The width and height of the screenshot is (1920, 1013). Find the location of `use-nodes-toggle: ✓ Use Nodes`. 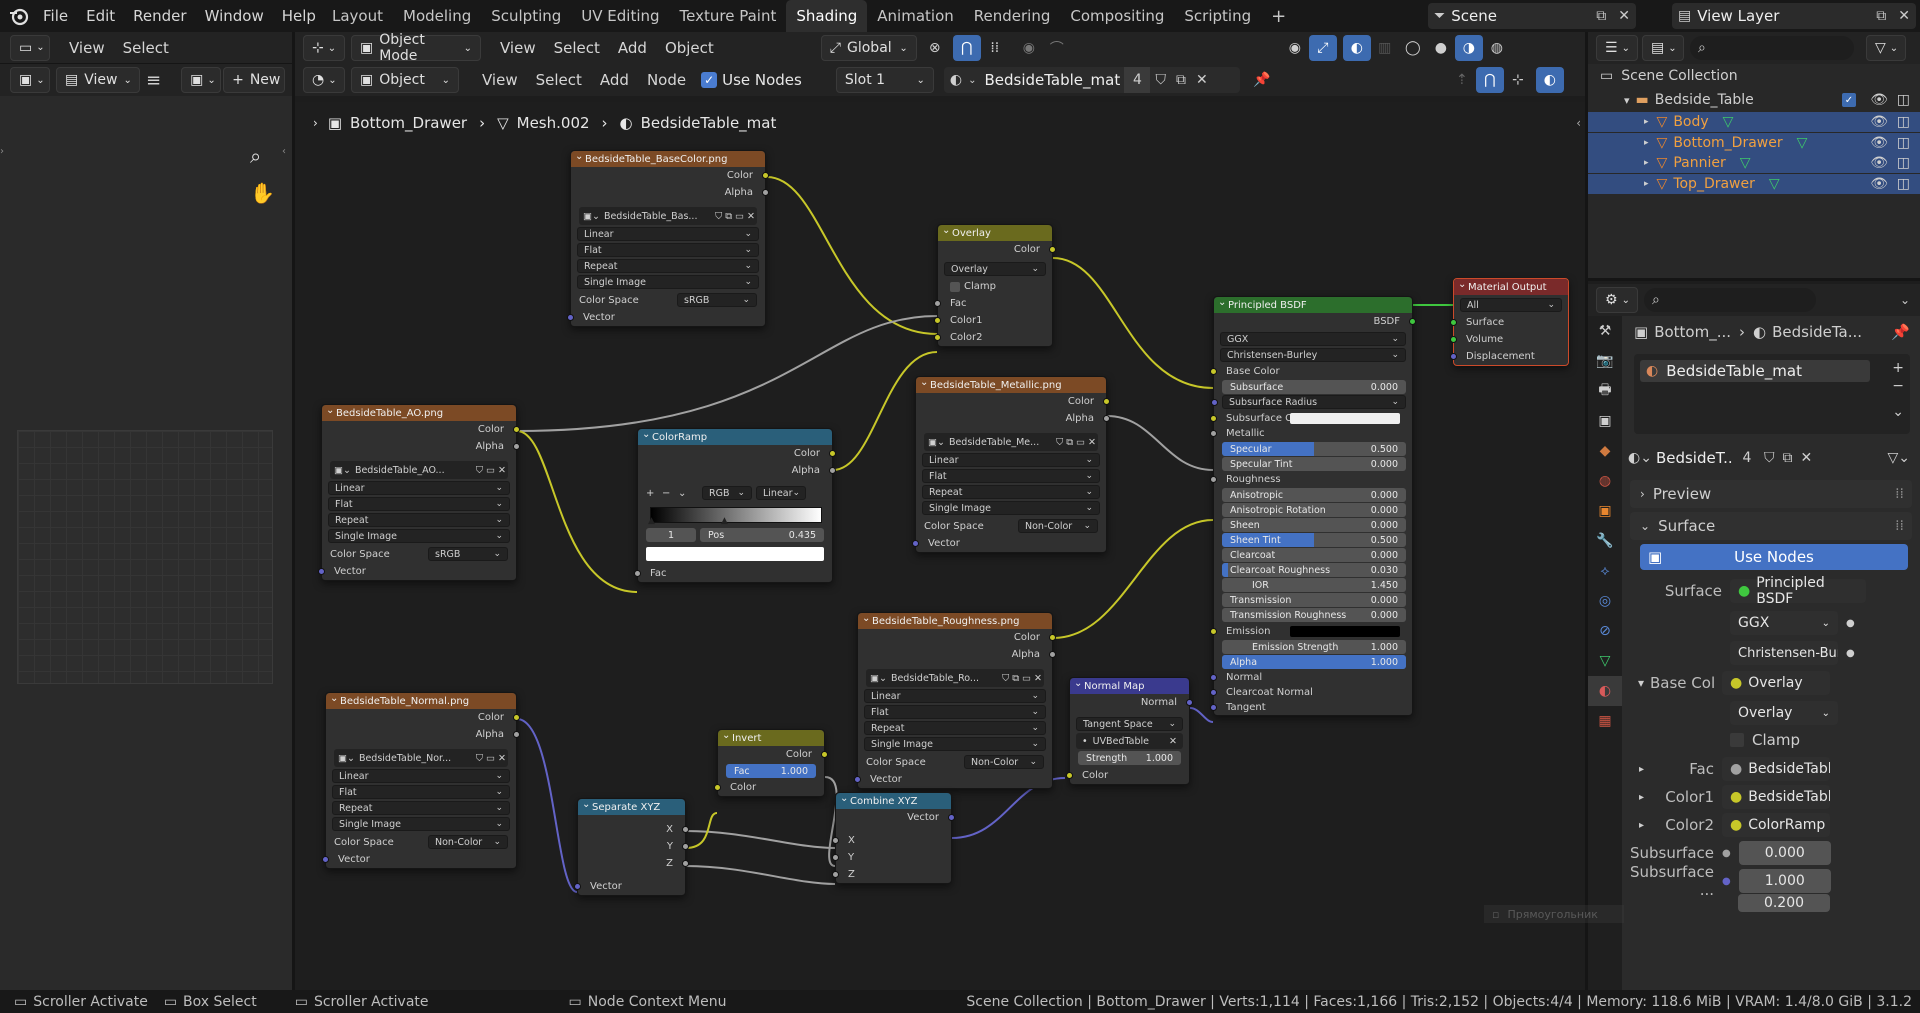

use-nodes-toggle: ✓ Use Nodes is located at coordinates (751, 80).